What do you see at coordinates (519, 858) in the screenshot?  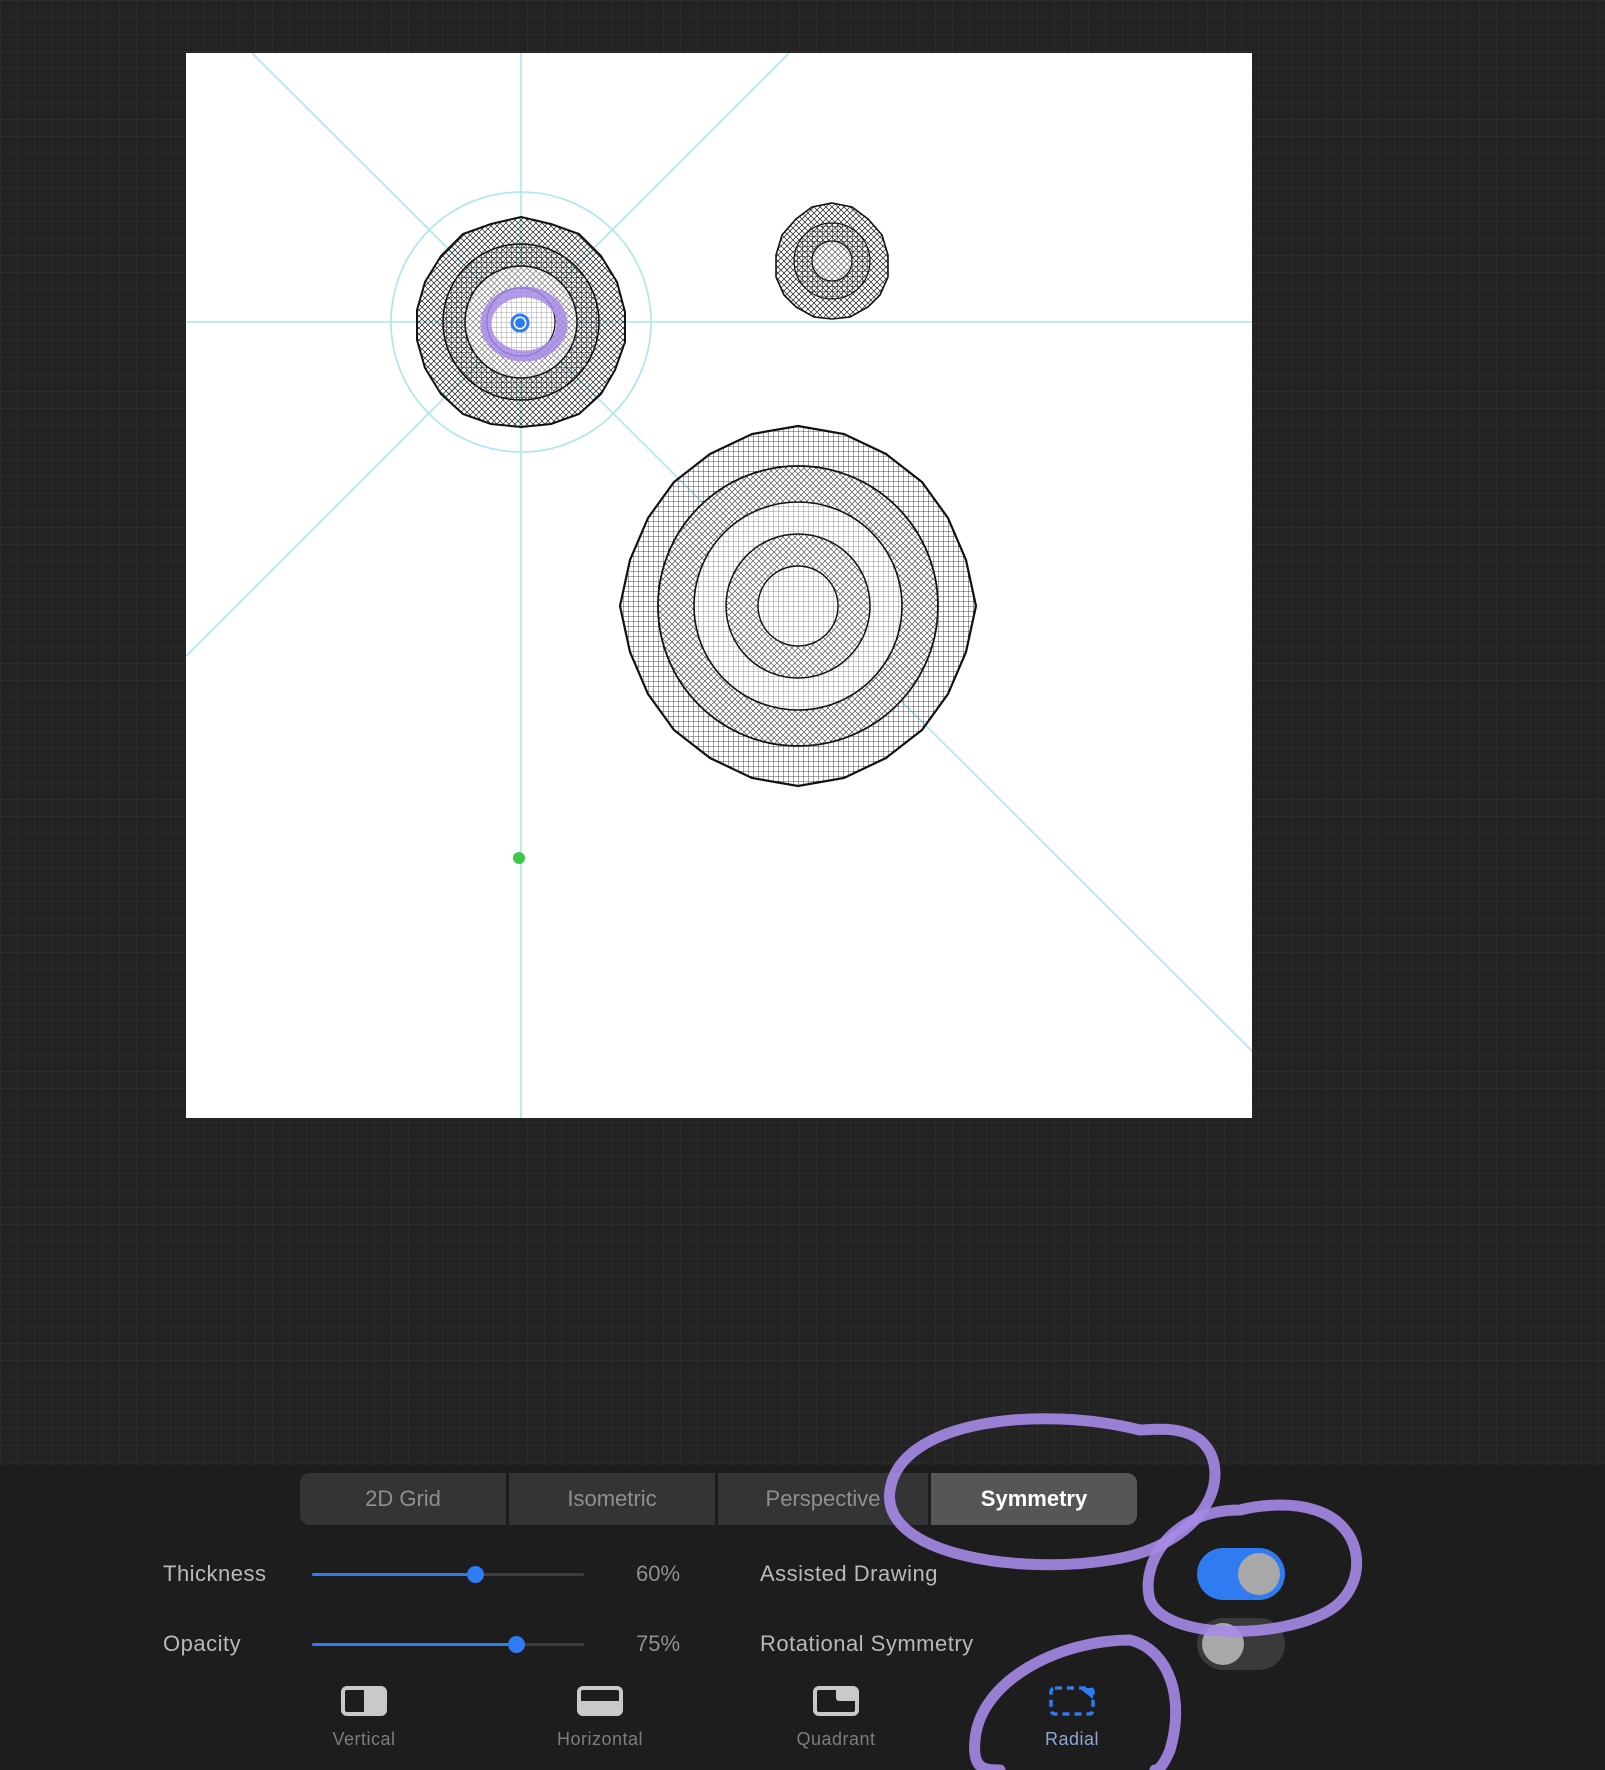 I see `rotation-handle` at bounding box center [519, 858].